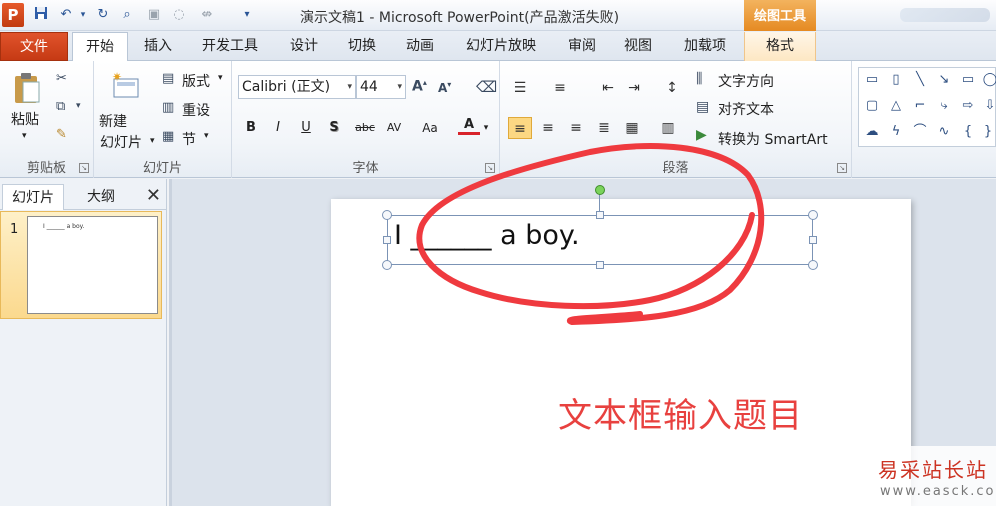  What do you see at coordinates (813, 240) in the screenshot?
I see `resize-handle-right` at bounding box center [813, 240].